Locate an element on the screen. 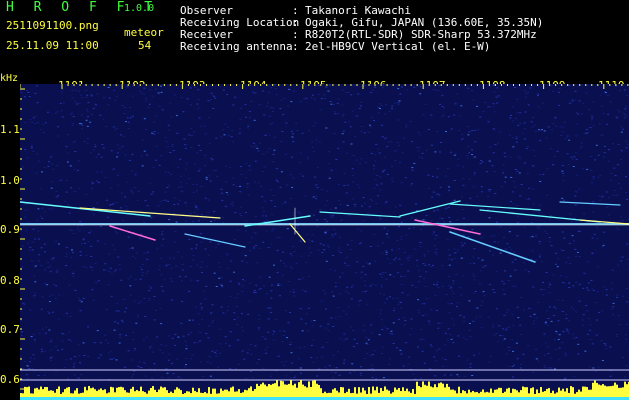 This screenshot has width=629, height=400. y-tick-label: 0.8 is located at coordinates (10, 280).